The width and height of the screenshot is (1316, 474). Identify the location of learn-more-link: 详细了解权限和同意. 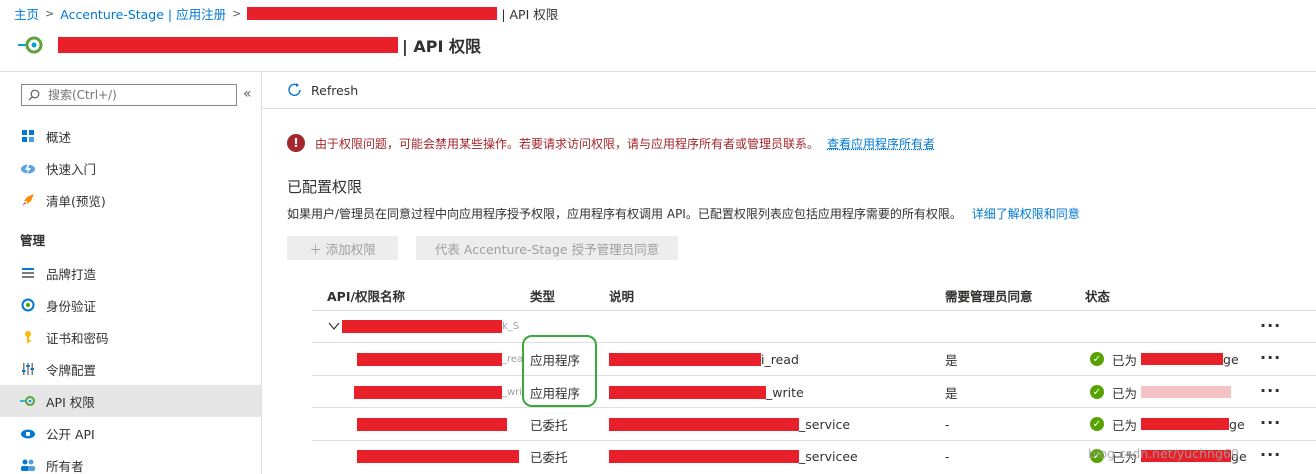
(1026, 214).